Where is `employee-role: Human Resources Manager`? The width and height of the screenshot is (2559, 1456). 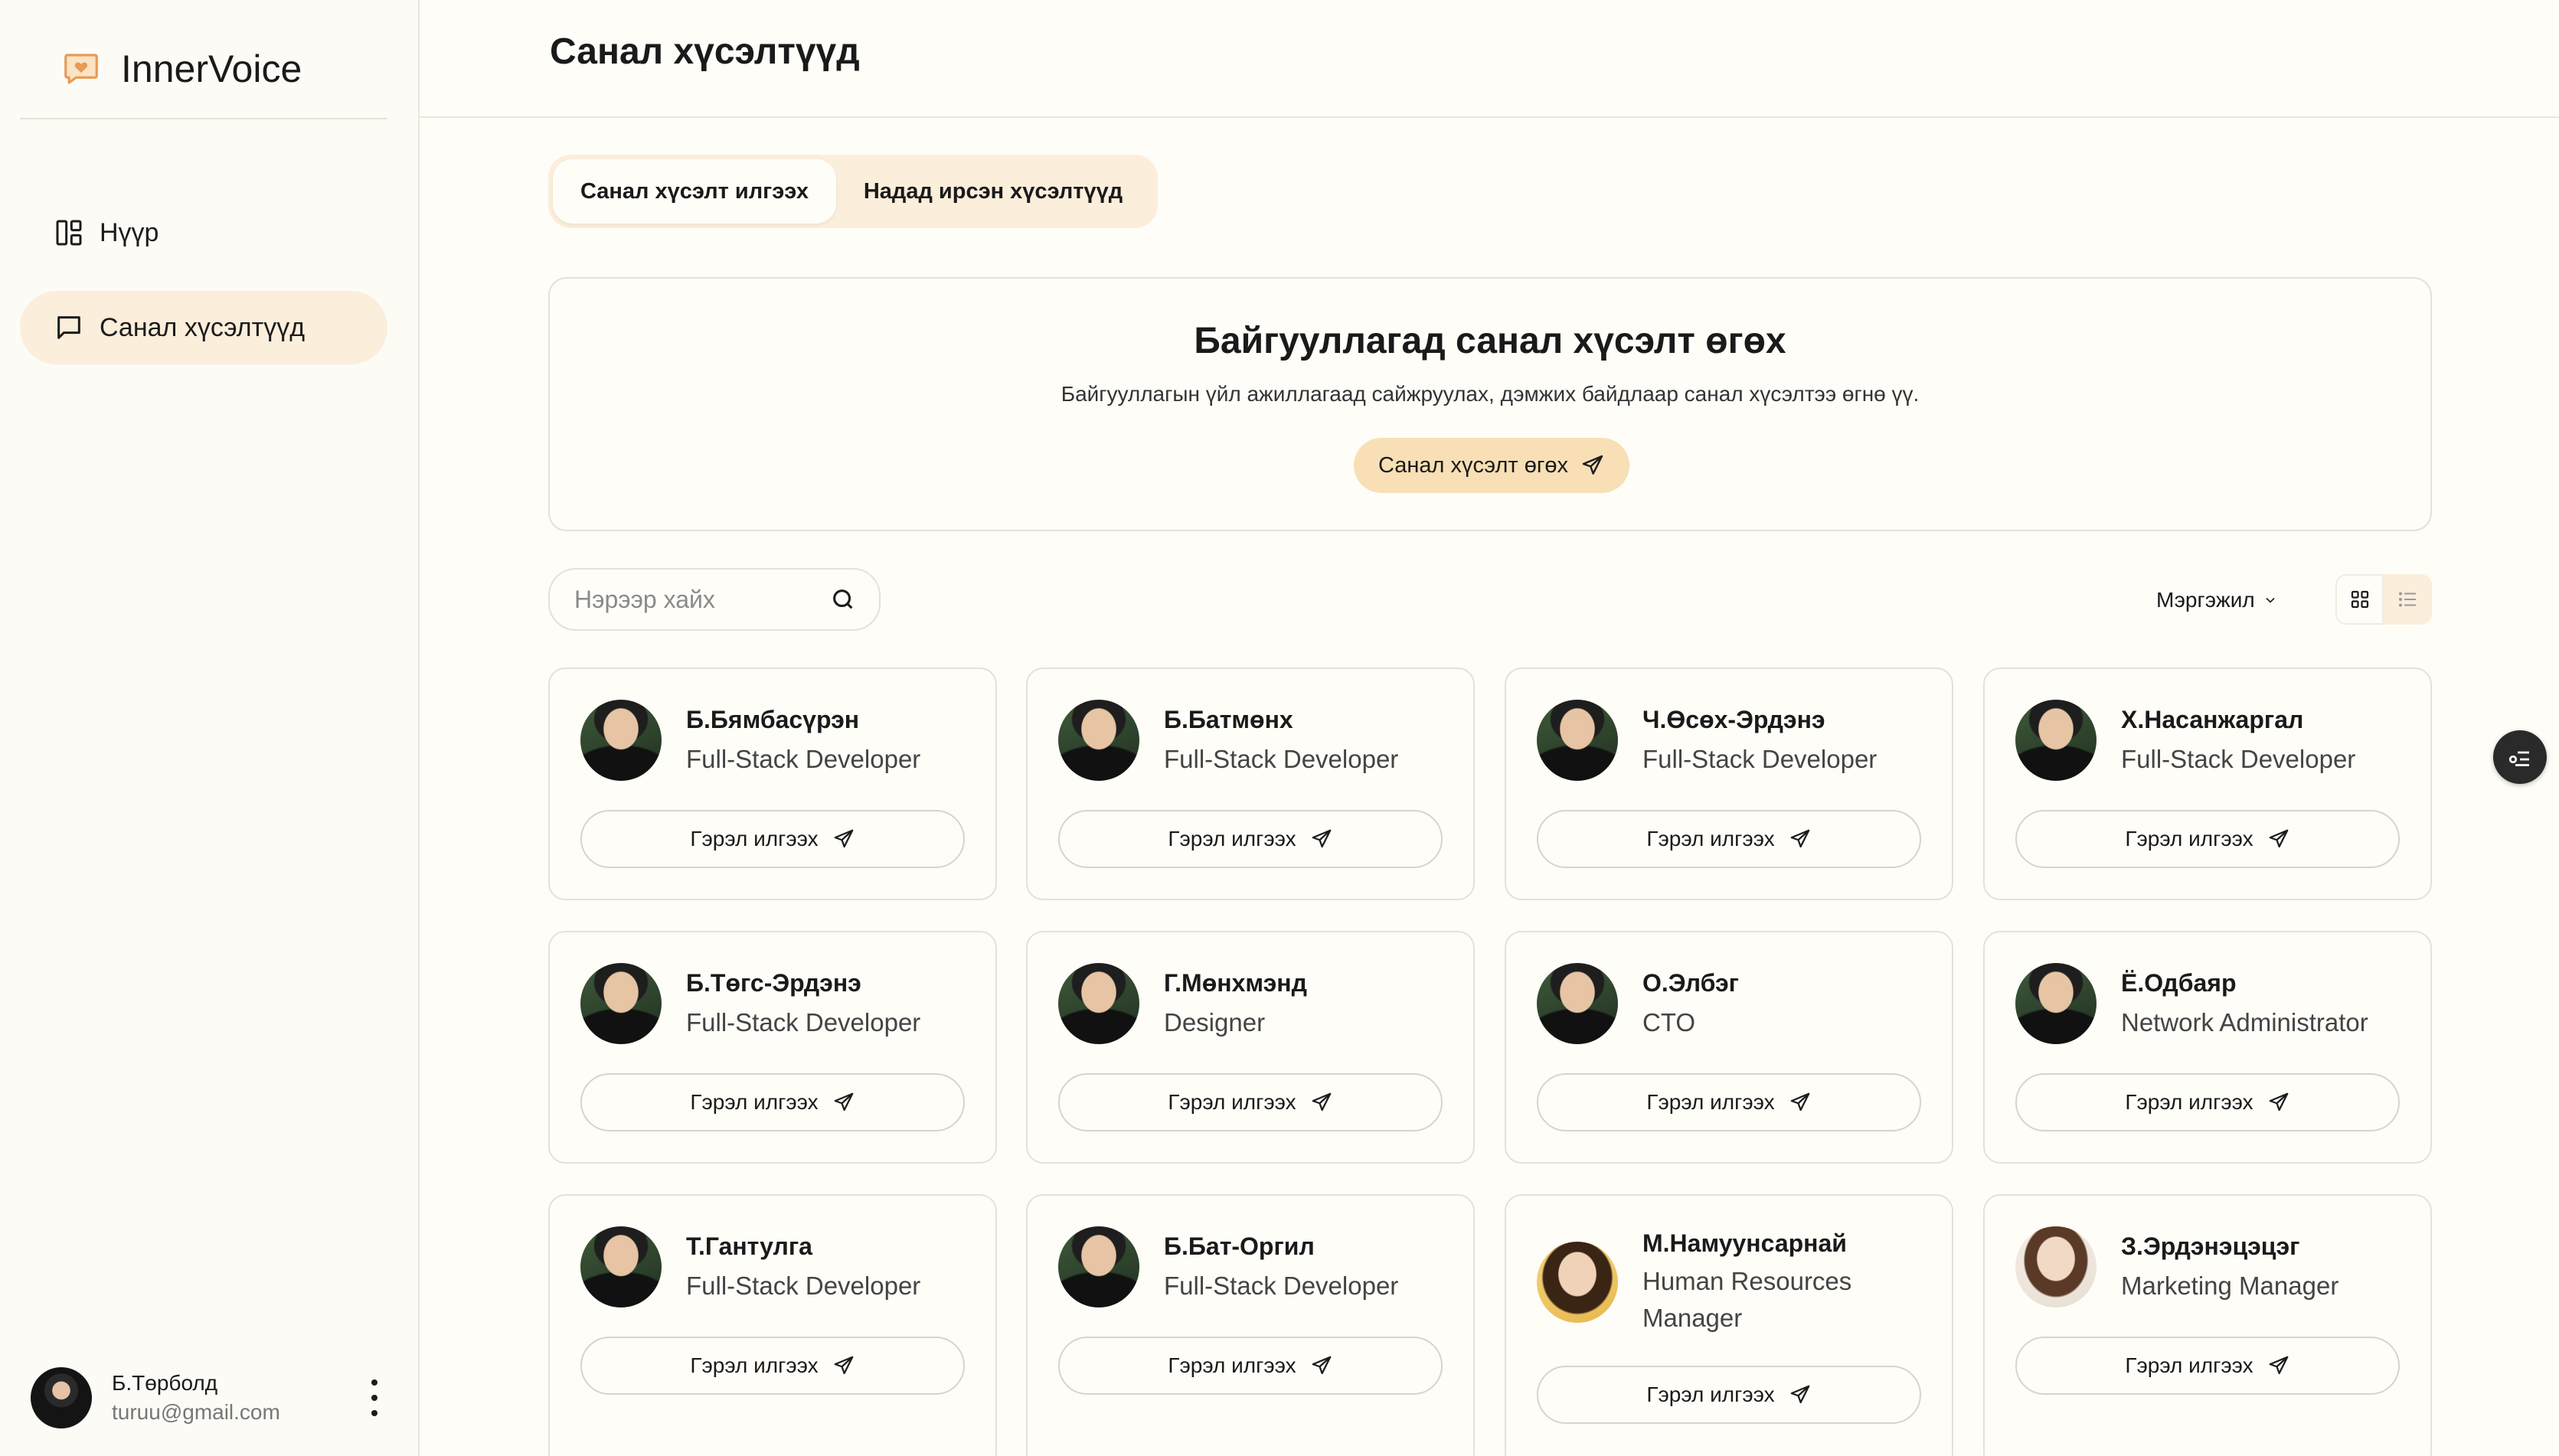
employee-role: Human Resources Manager is located at coordinates (1747, 1299).